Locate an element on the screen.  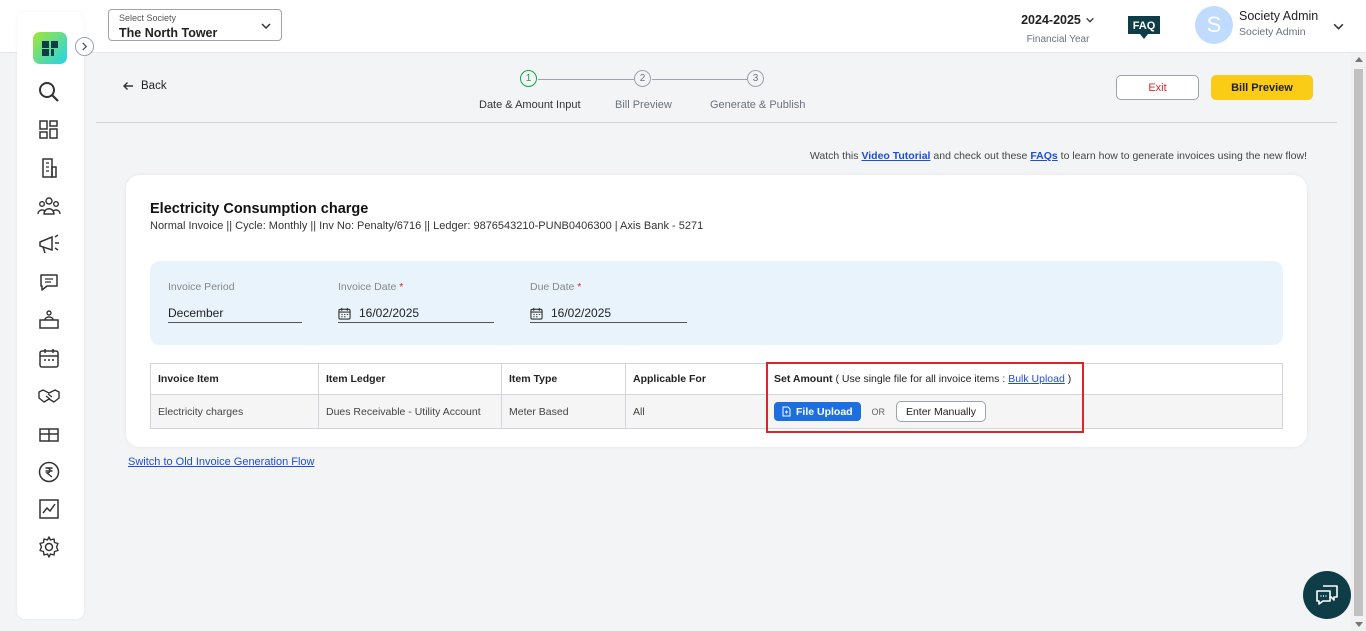
chevron-right-icon is located at coordinates (85, 46).